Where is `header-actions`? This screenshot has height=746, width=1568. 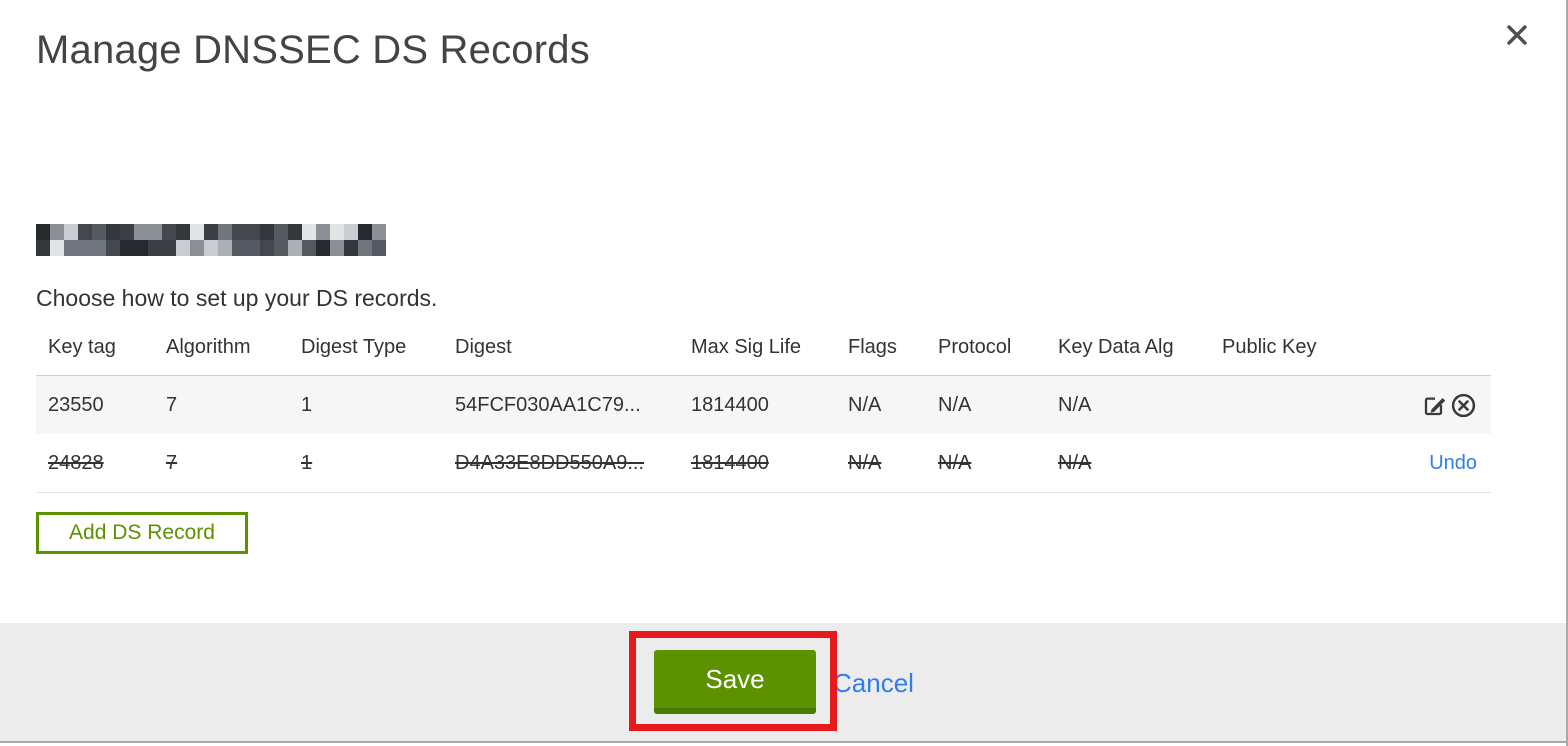 header-actions is located at coordinates (1445, 347).